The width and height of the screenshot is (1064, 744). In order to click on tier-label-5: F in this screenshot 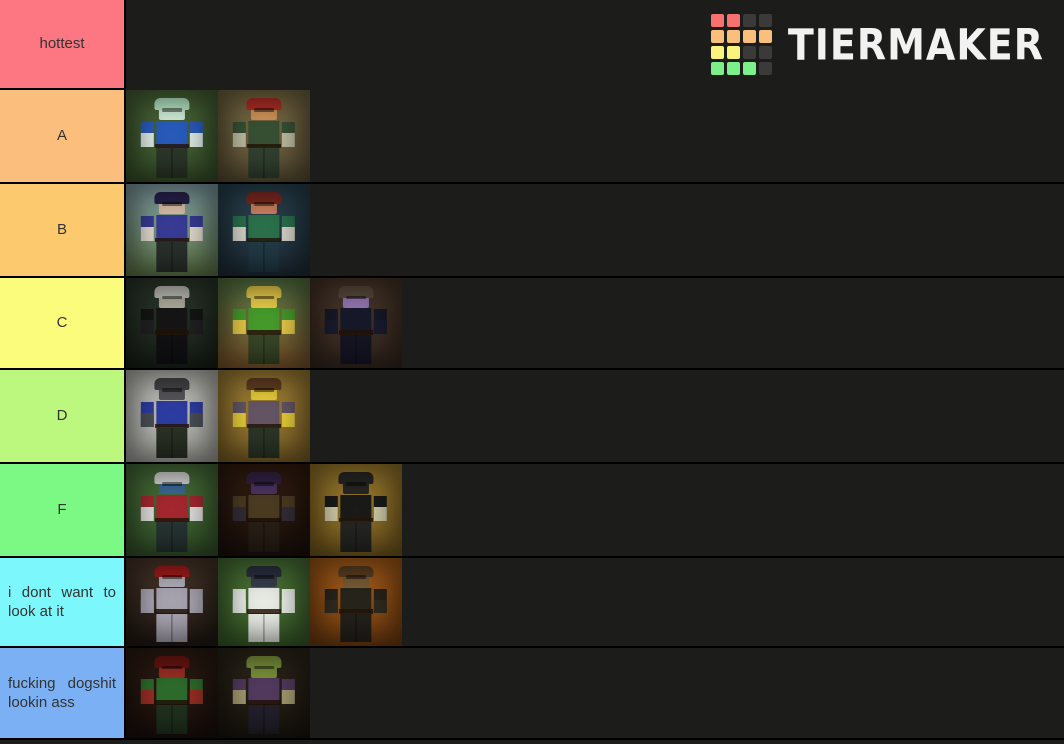, I will do `click(63, 510)`.